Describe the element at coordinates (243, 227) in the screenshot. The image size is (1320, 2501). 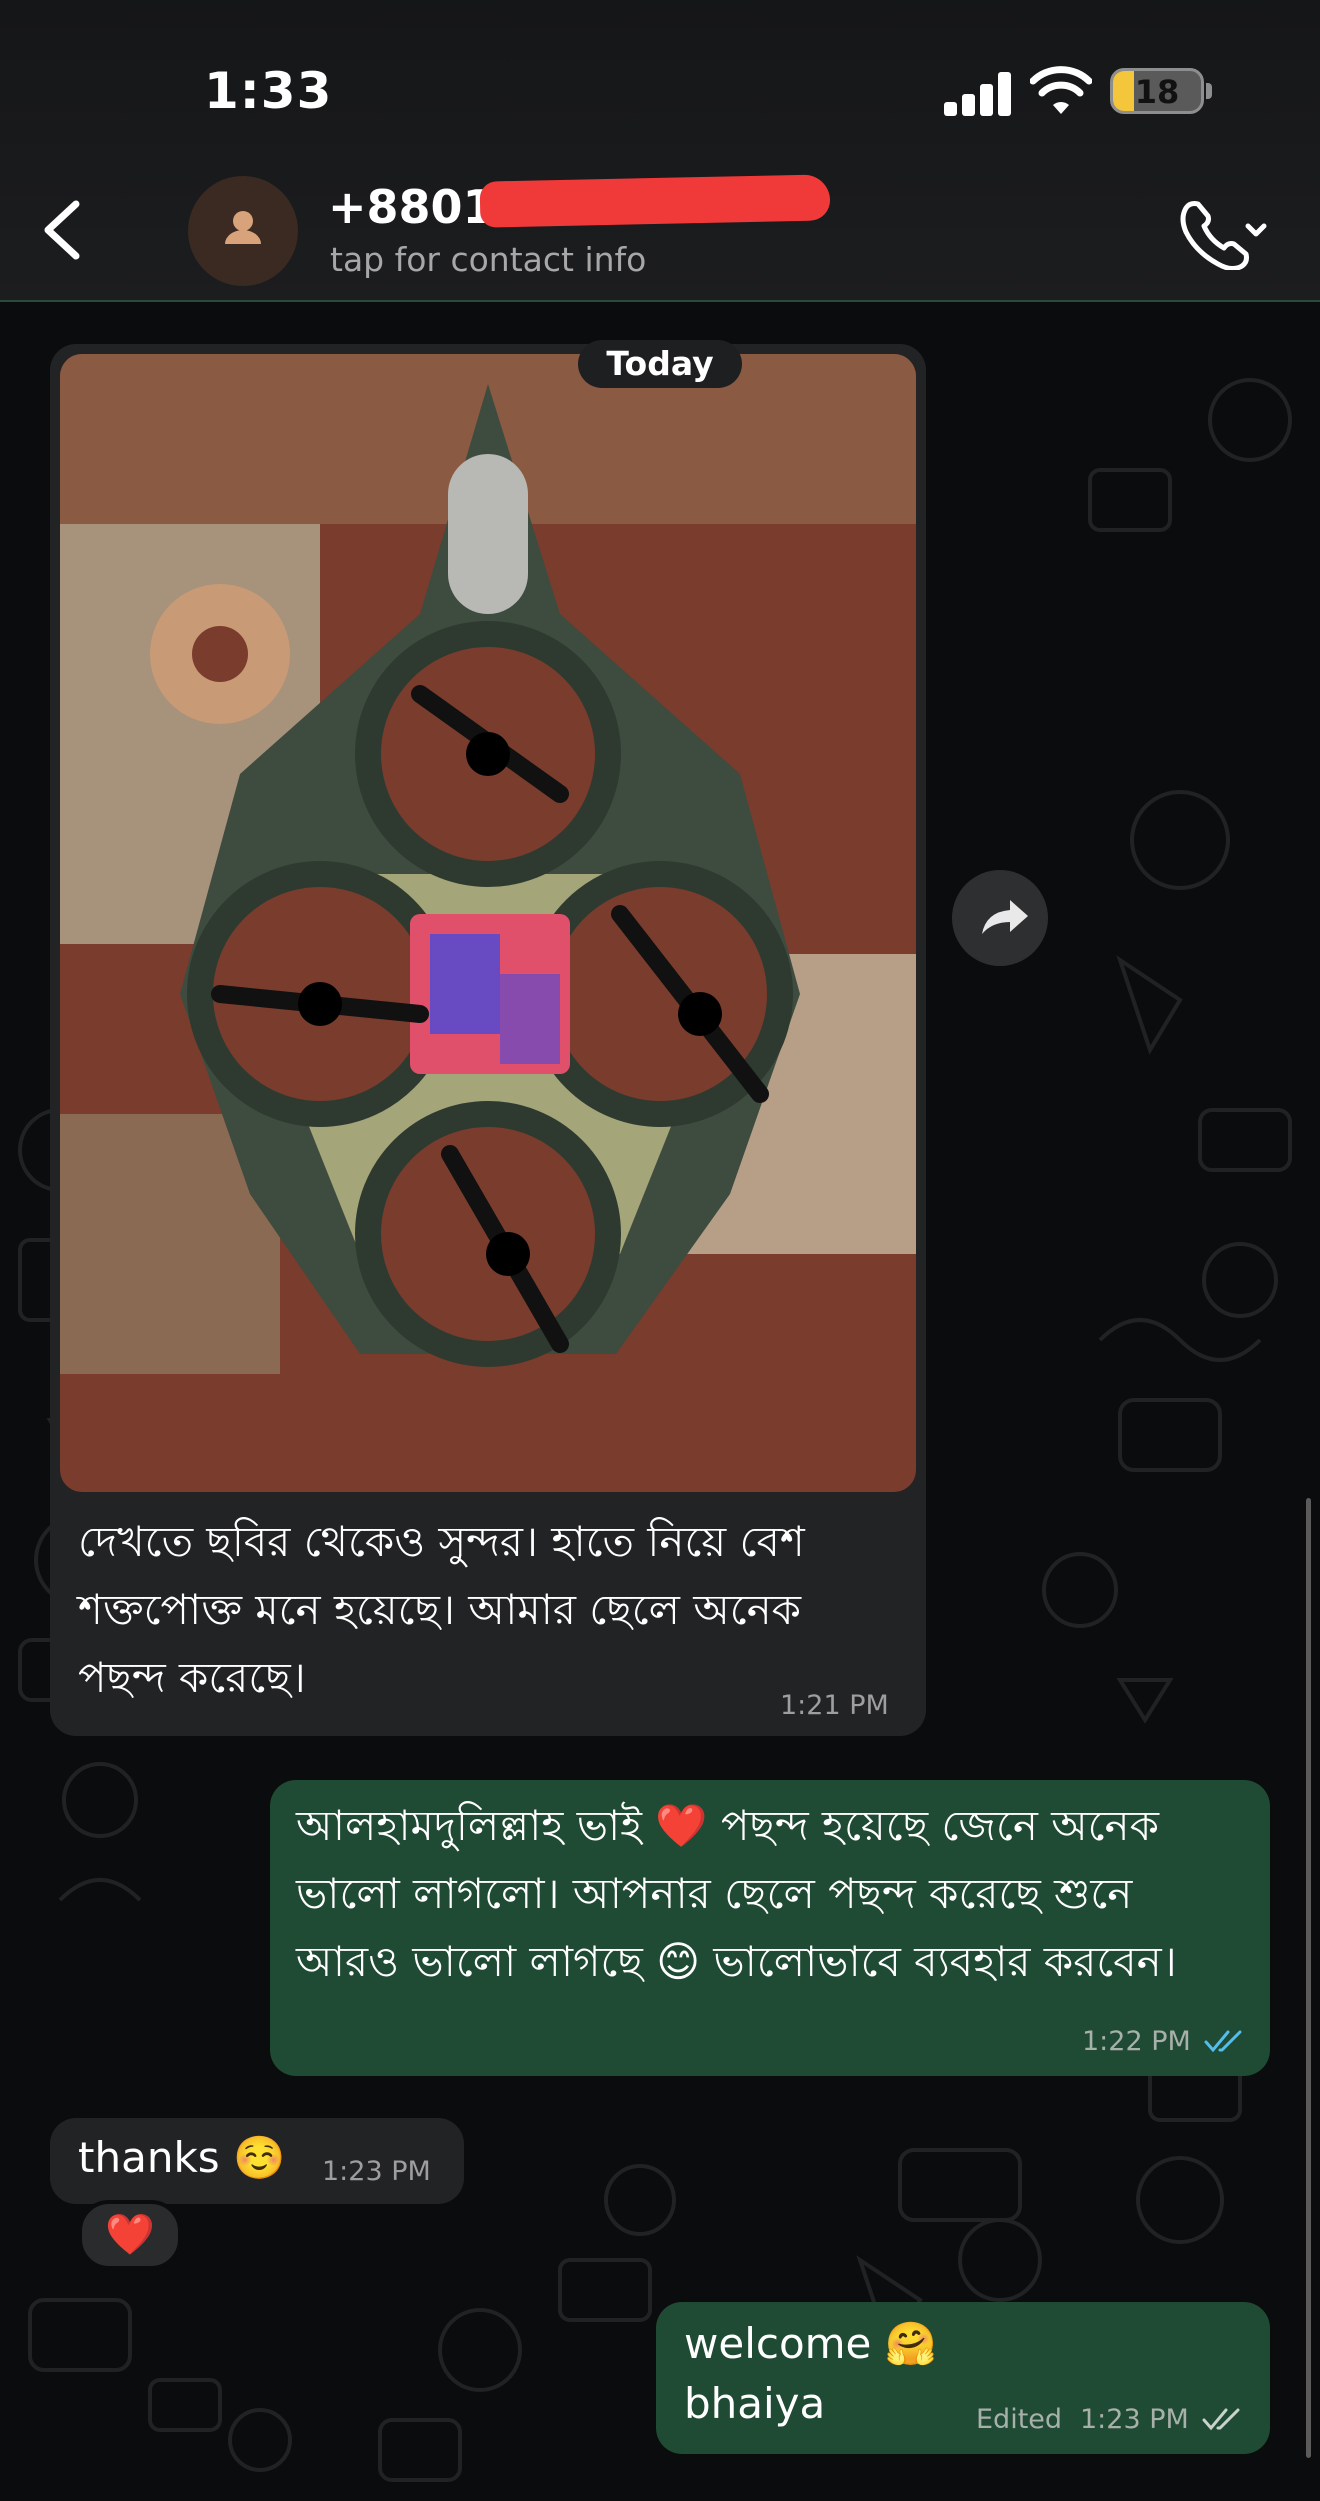
I see `person-icon` at that location.